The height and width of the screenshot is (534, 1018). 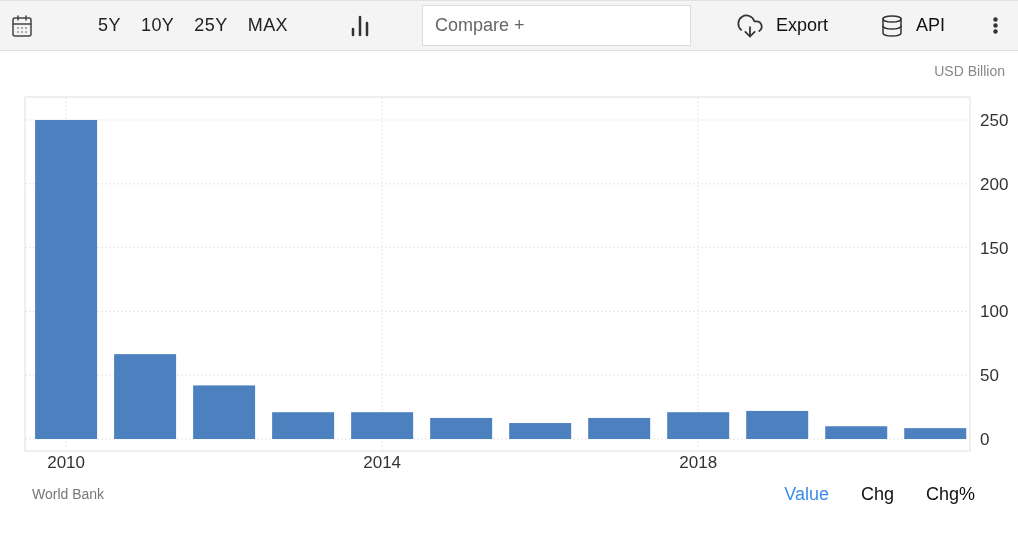 What do you see at coordinates (892, 25) in the screenshot?
I see `database-icon` at bounding box center [892, 25].